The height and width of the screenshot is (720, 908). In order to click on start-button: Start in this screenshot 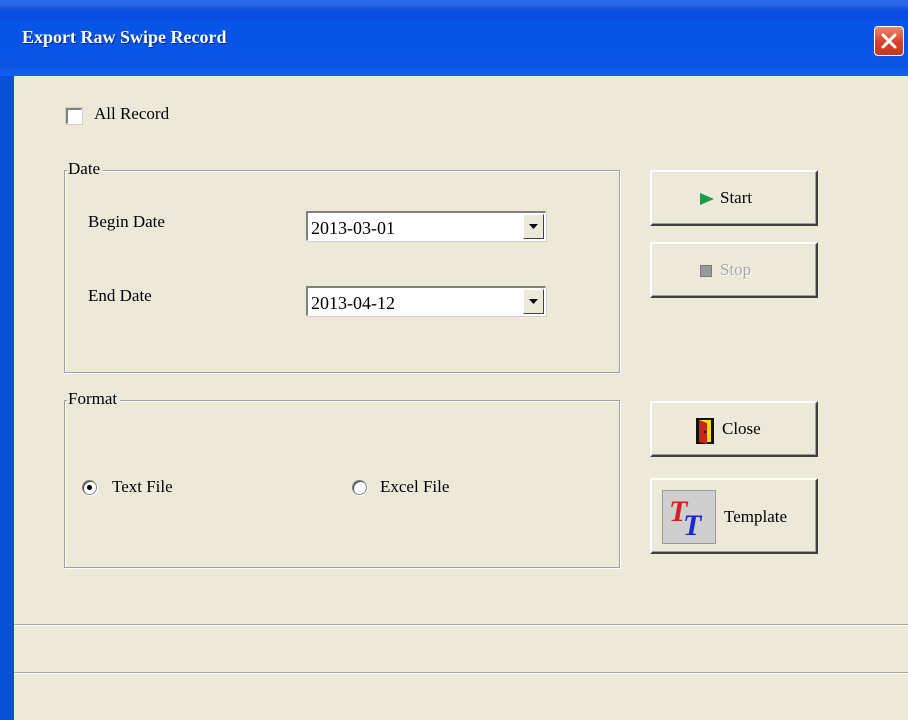, I will do `click(734, 198)`.